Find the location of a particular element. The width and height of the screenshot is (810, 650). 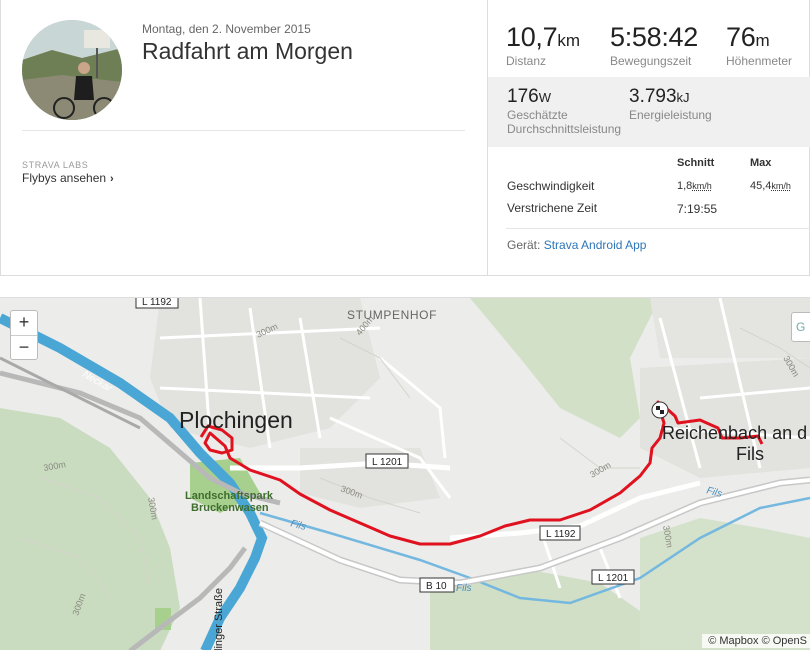

flybys-link: Flybys ansehen › is located at coordinates (68, 178).